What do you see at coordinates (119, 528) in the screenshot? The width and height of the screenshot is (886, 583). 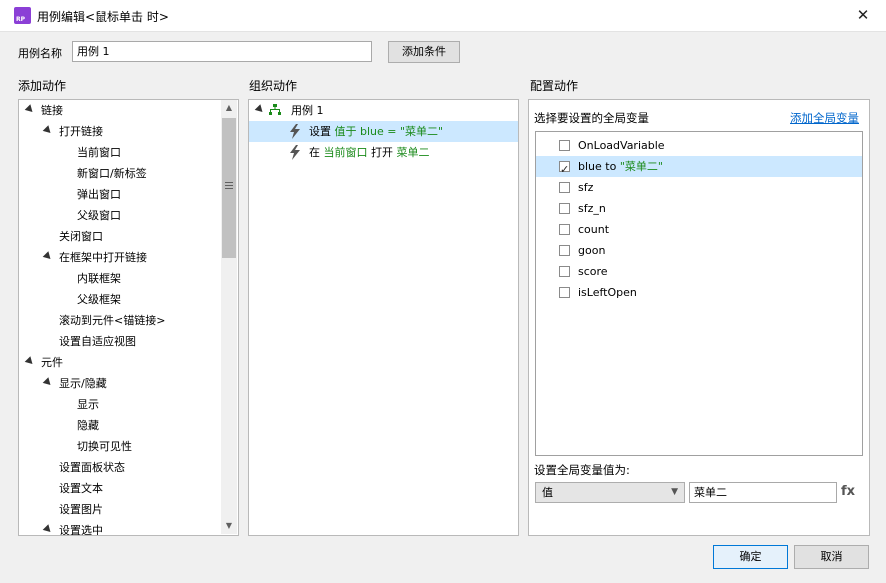 I see `action-tree-item: 设置选中` at bounding box center [119, 528].